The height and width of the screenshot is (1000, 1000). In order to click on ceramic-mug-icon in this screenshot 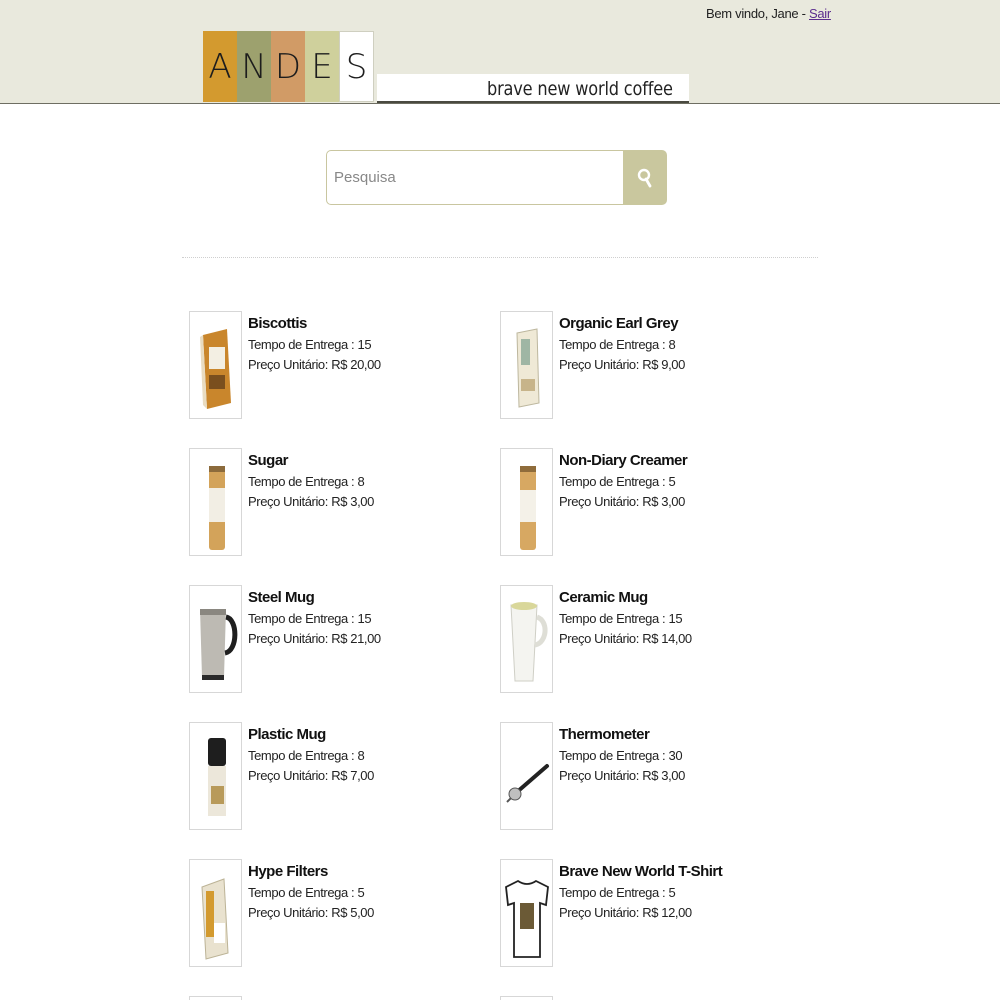, I will do `click(528, 642)`.